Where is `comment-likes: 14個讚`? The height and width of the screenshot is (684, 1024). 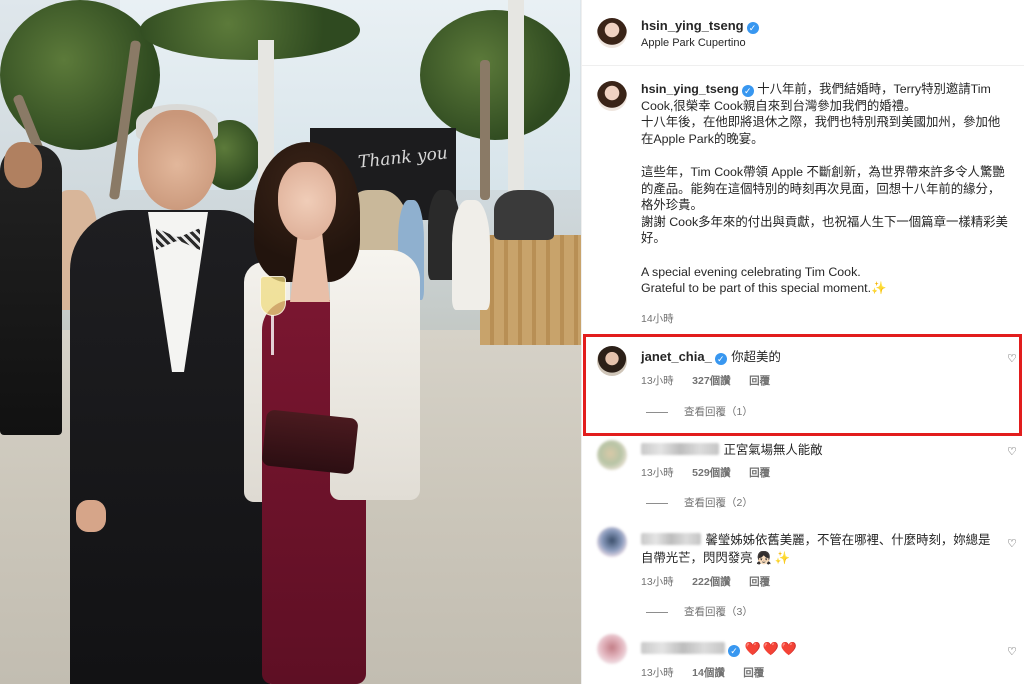 comment-likes: 14個讚 is located at coordinates (708, 673).